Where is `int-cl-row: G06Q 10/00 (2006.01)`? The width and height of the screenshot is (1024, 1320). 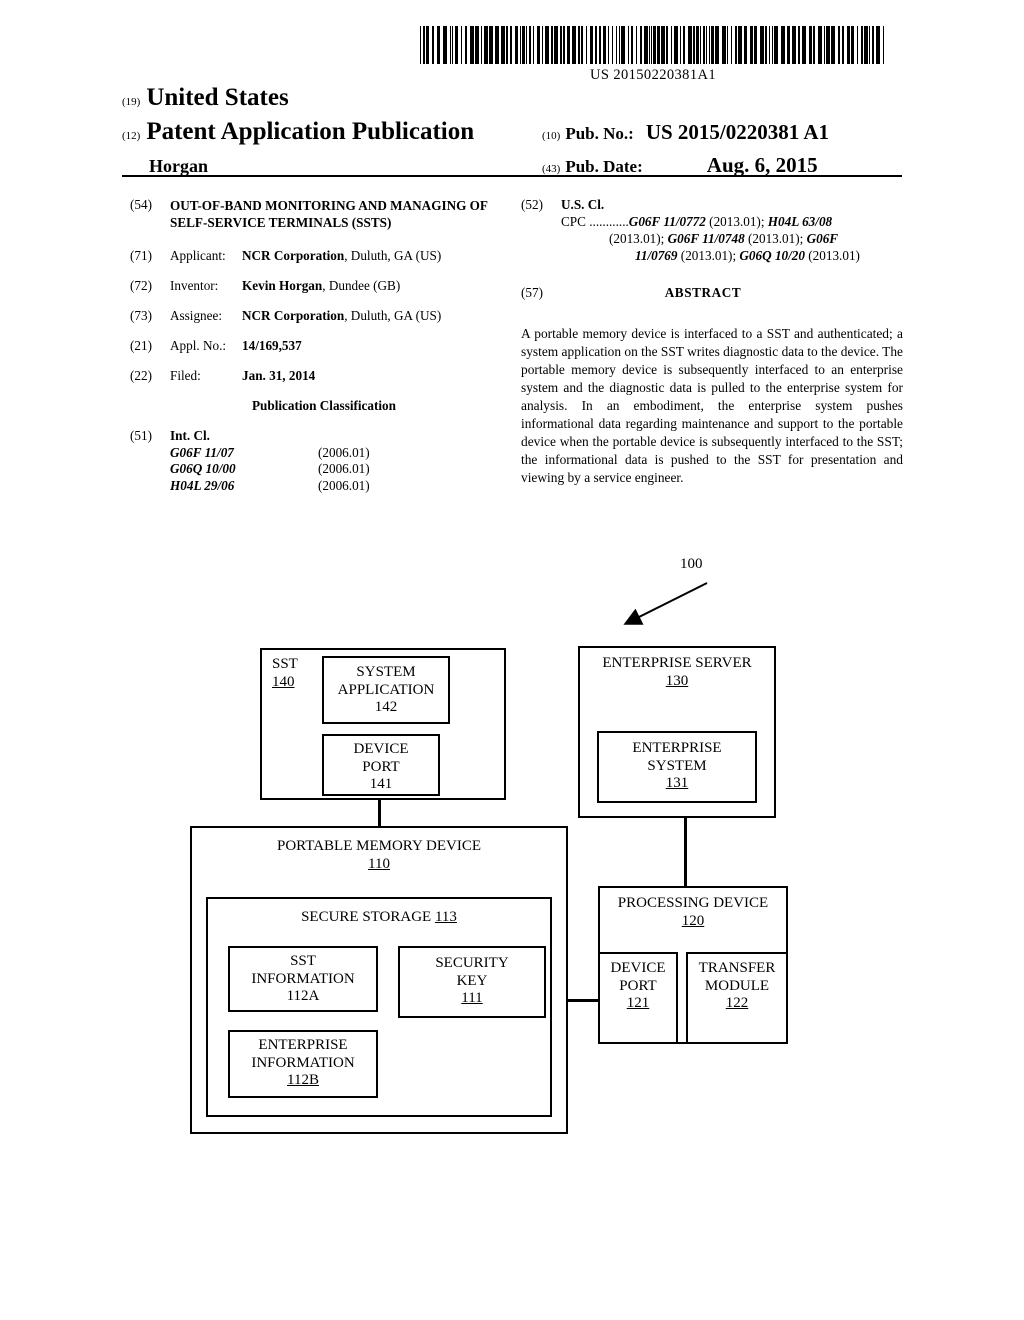 int-cl-row: G06Q 10/00 (2006.01) is located at coordinates (335, 469).